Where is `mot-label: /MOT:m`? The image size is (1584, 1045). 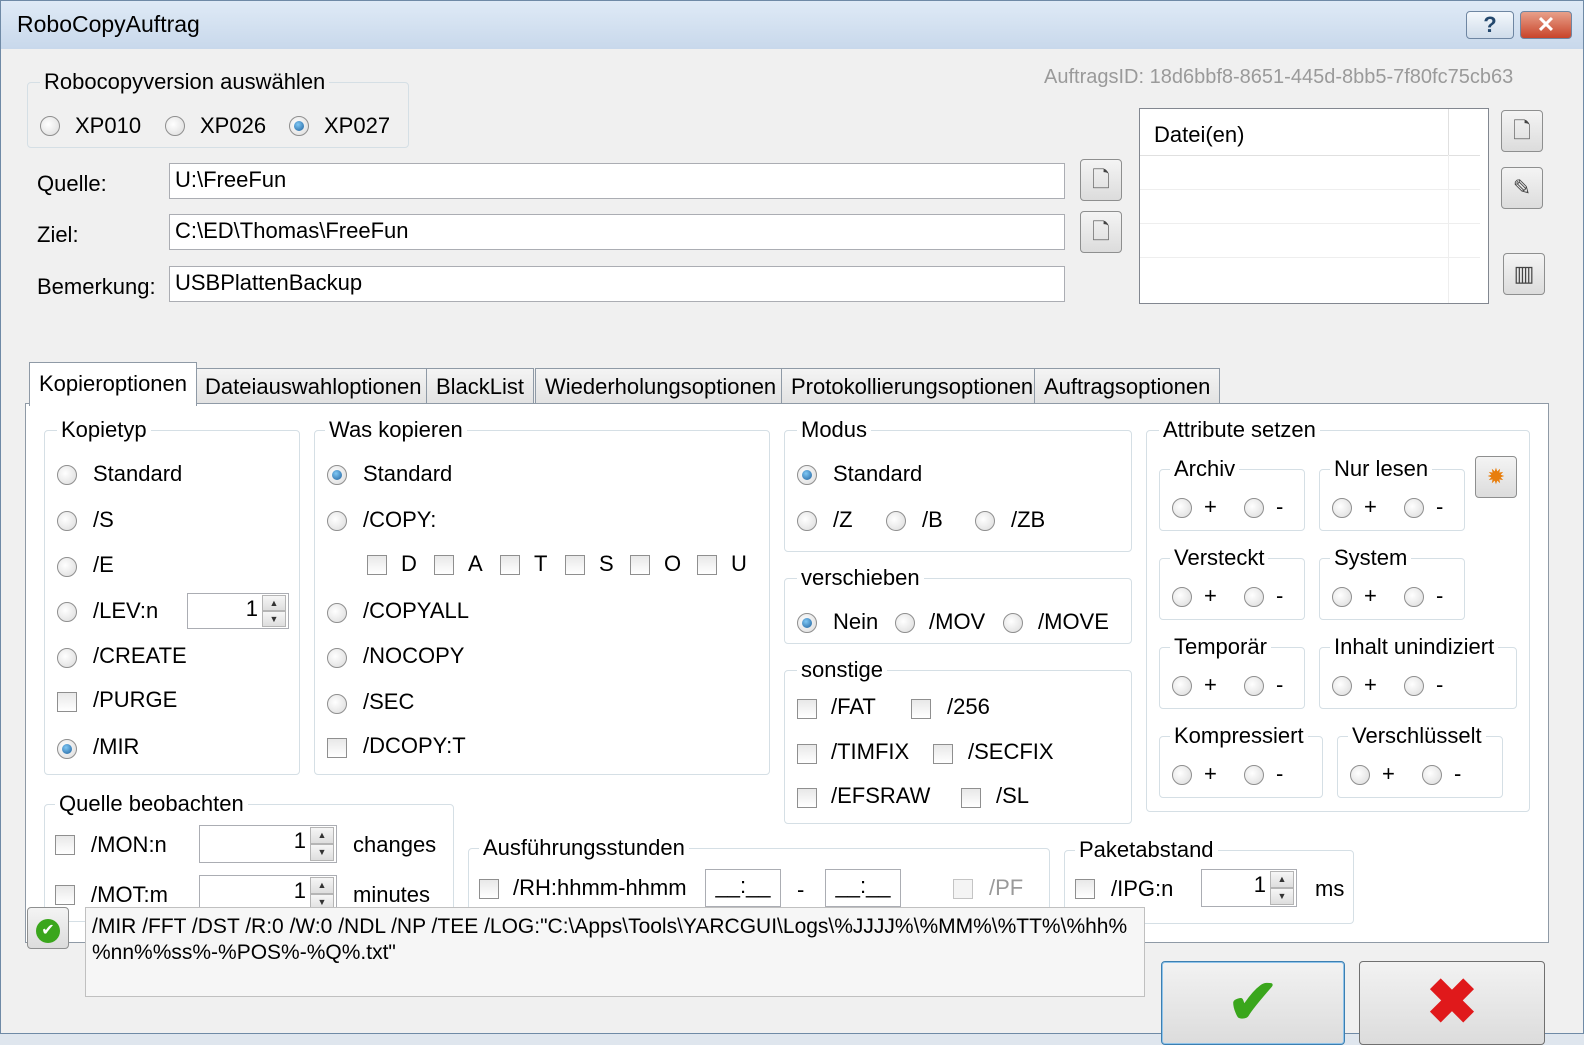 mot-label: /MOT:m is located at coordinates (129, 894).